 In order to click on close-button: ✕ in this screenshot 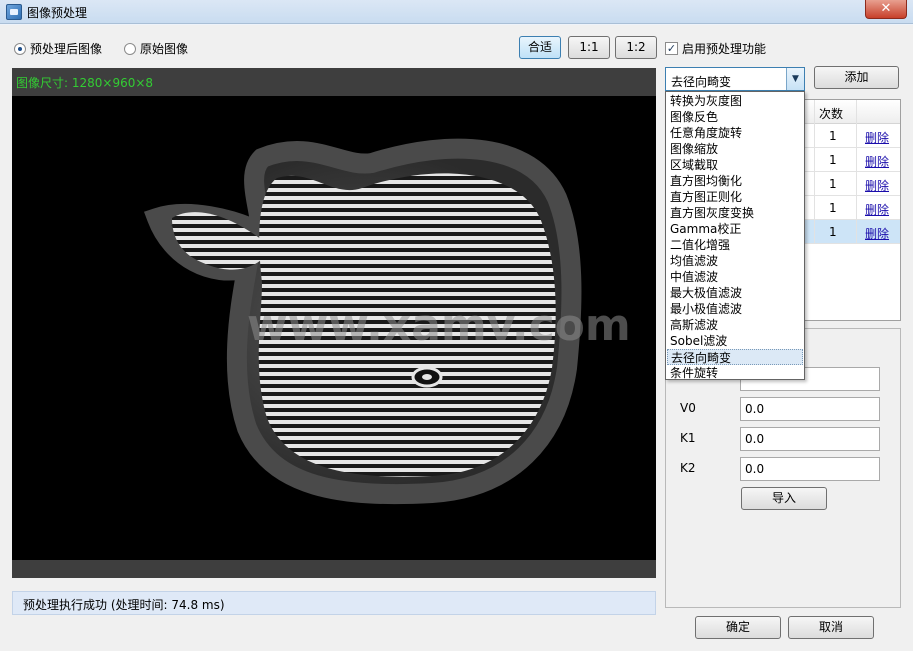, I will do `click(886, 9)`.